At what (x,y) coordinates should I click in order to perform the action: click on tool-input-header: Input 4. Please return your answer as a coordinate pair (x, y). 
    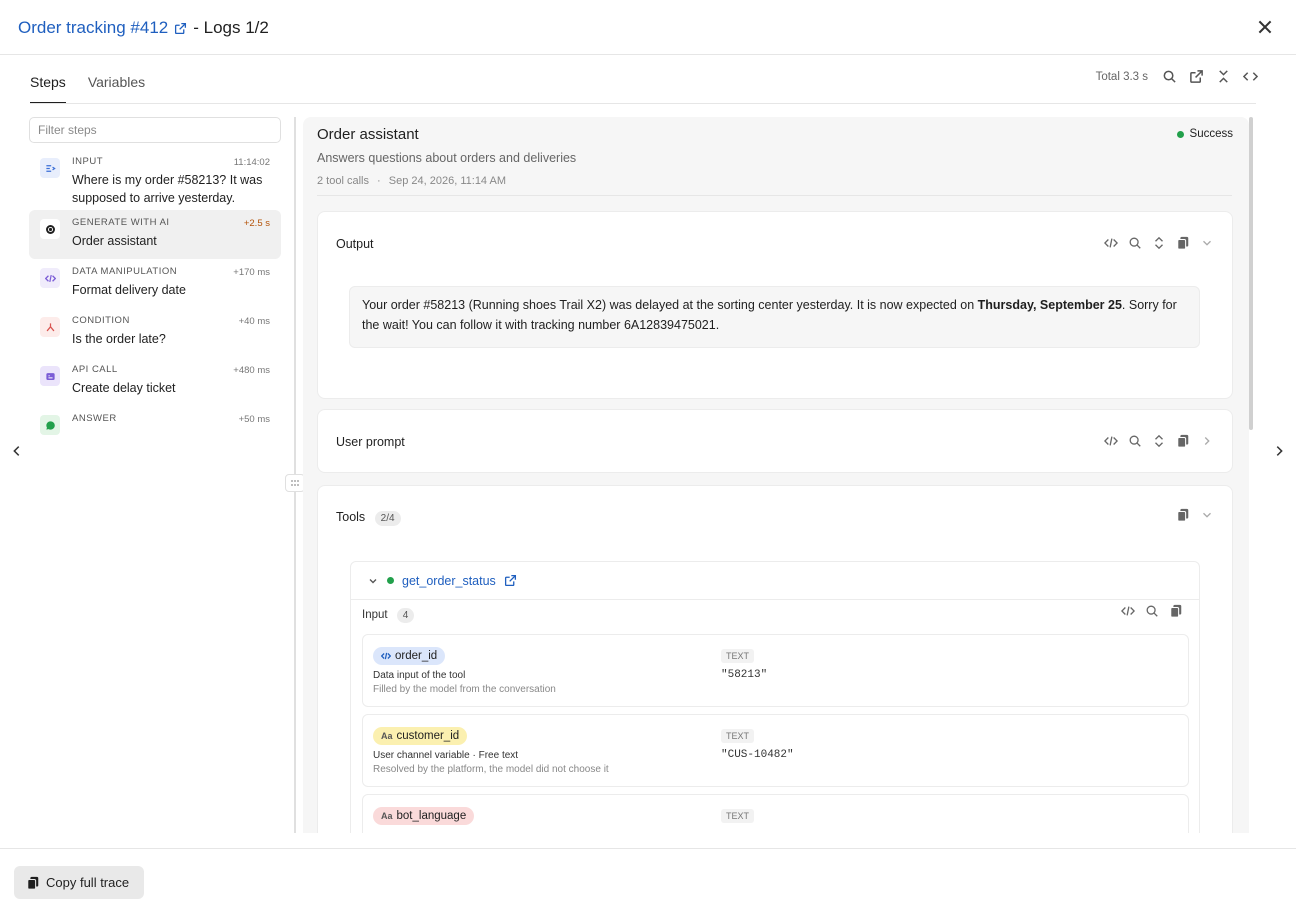
    Looking at the image, I should click on (388, 615).